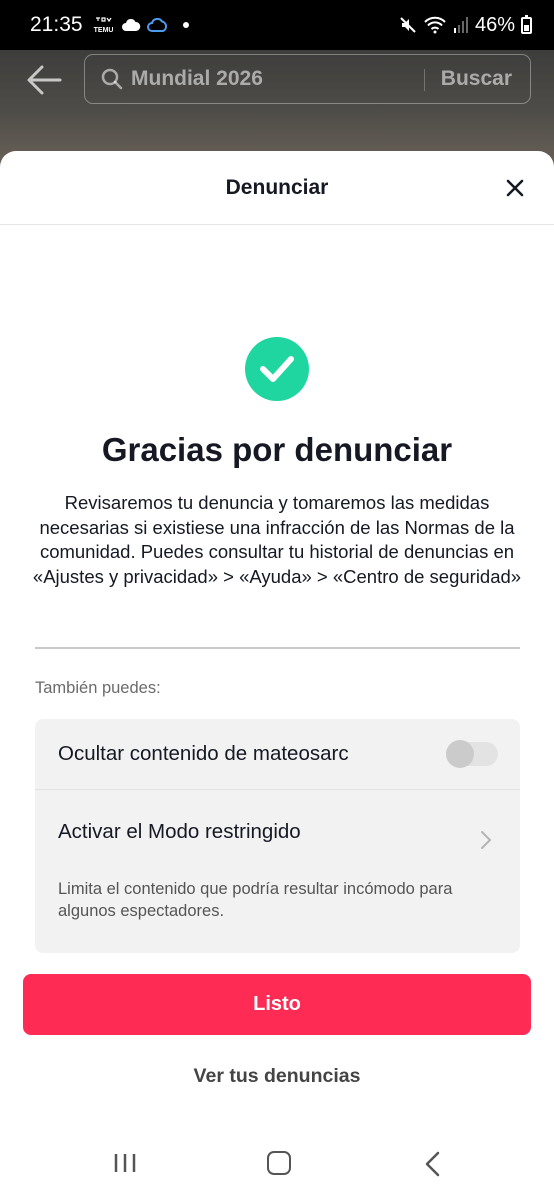 The height and width of the screenshot is (1200, 554). What do you see at coordinates (408, 25) in the screenshot?
I see `mute-icon` at bounding box center [408, 25].